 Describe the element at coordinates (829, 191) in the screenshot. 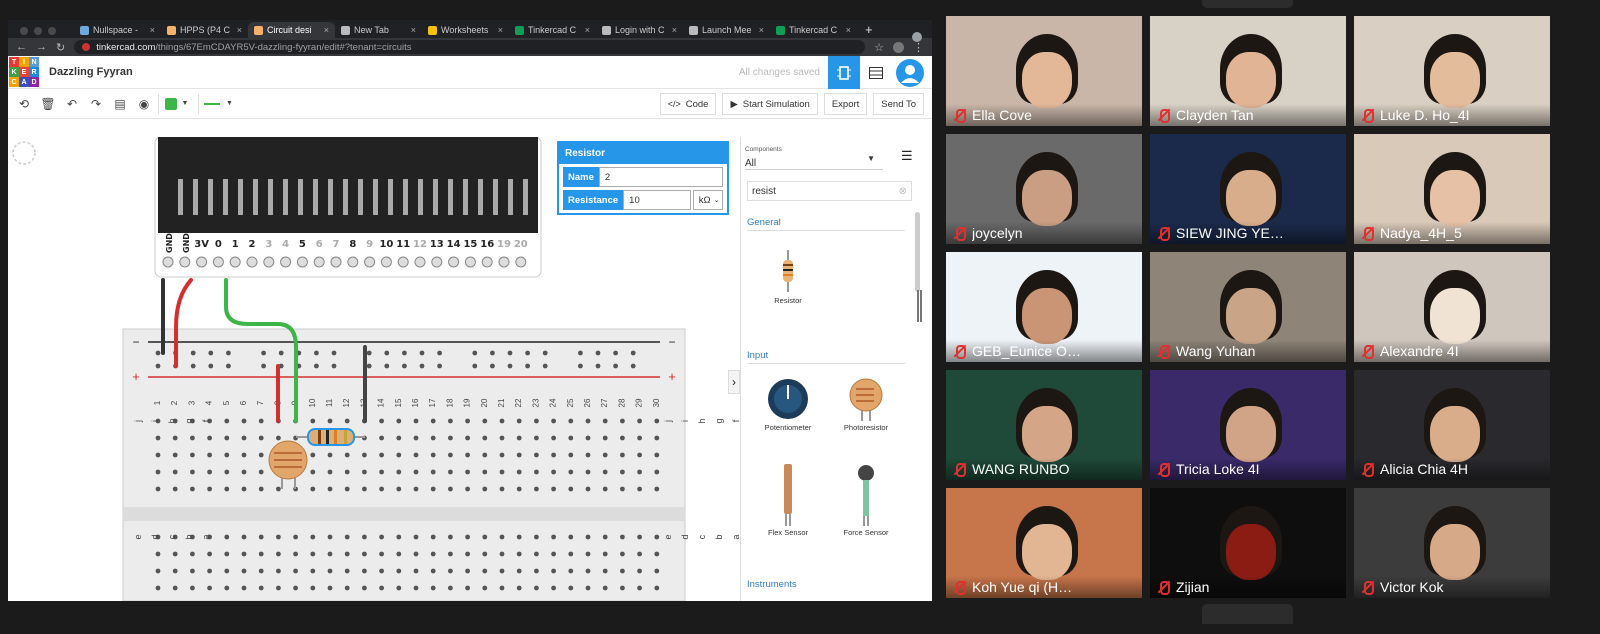

I see `component-search-input: resist ⊗` at that location.